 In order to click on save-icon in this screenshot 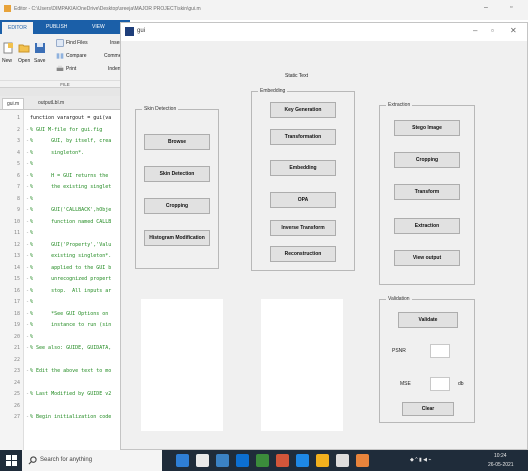, I will do `click(40, 48)`.